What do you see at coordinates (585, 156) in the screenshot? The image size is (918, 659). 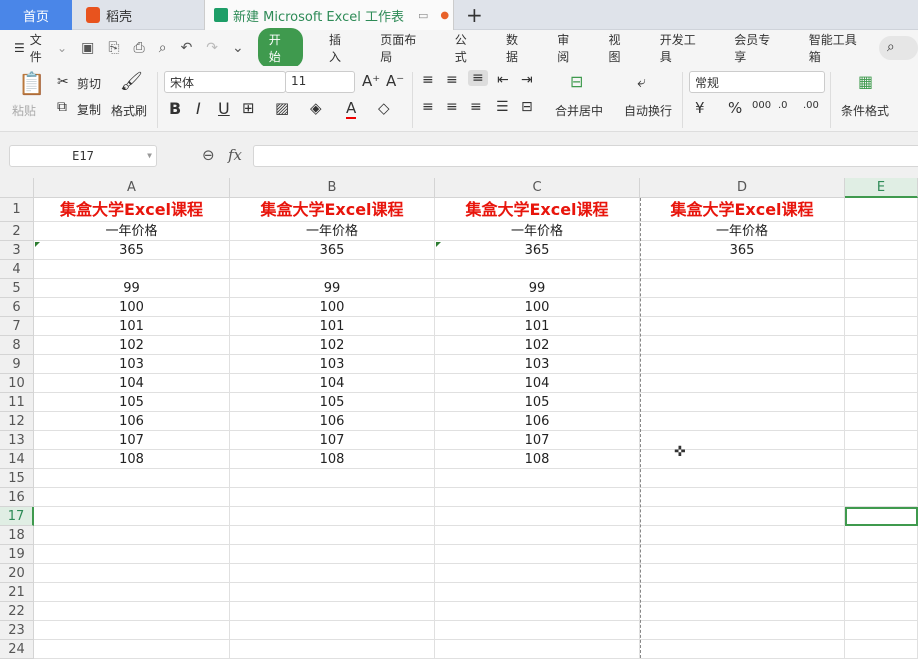 I see `formula-input` at bounding box center [585, 156].